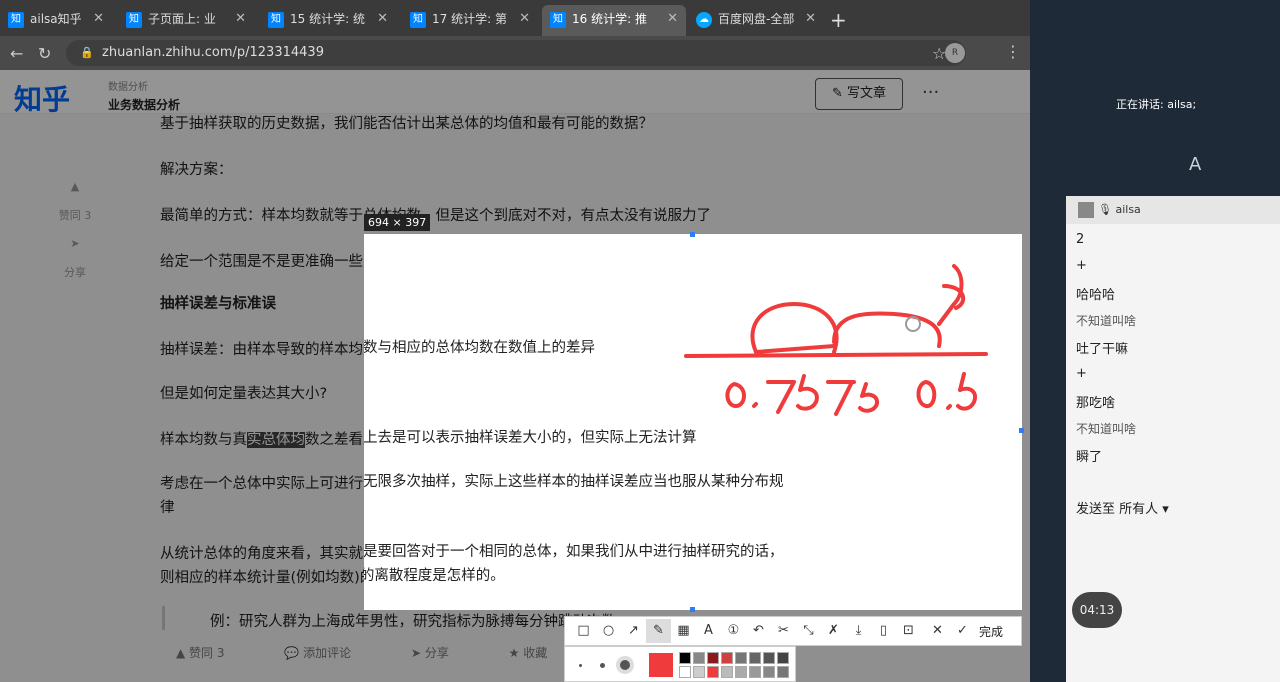  I want to click on cancel-icon: ✕, so click(937, 631).